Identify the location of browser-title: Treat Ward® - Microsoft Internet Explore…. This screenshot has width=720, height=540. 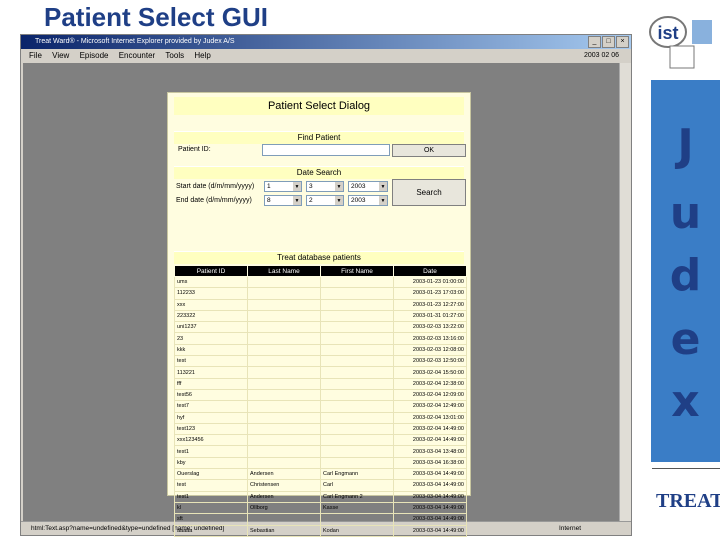
(135, 41).